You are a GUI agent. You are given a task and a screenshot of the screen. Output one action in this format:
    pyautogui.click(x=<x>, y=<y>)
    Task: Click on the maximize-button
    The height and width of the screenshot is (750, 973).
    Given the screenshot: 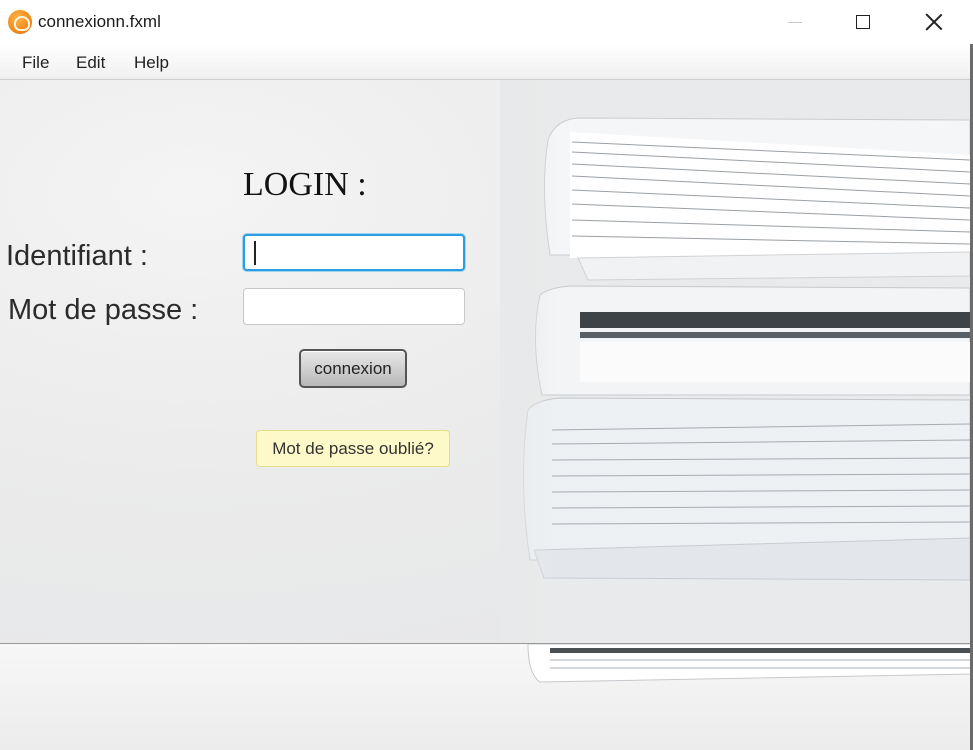 What is the action you would take?
    pyautogui.click(x=863, y=22)
    